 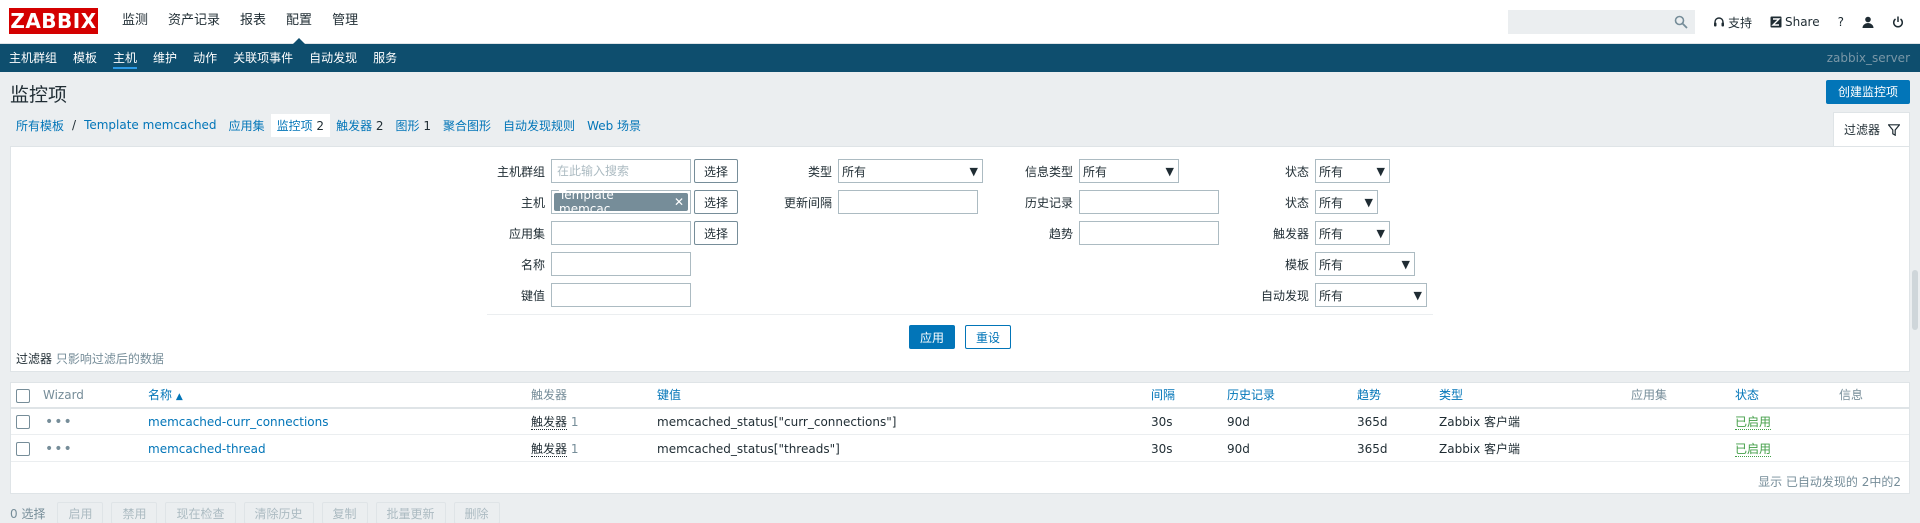 What do you see at coordinates (410, 512) in the screenshot?
I see `mass-update-button: 批量更新` at bounding box center [410, 512].